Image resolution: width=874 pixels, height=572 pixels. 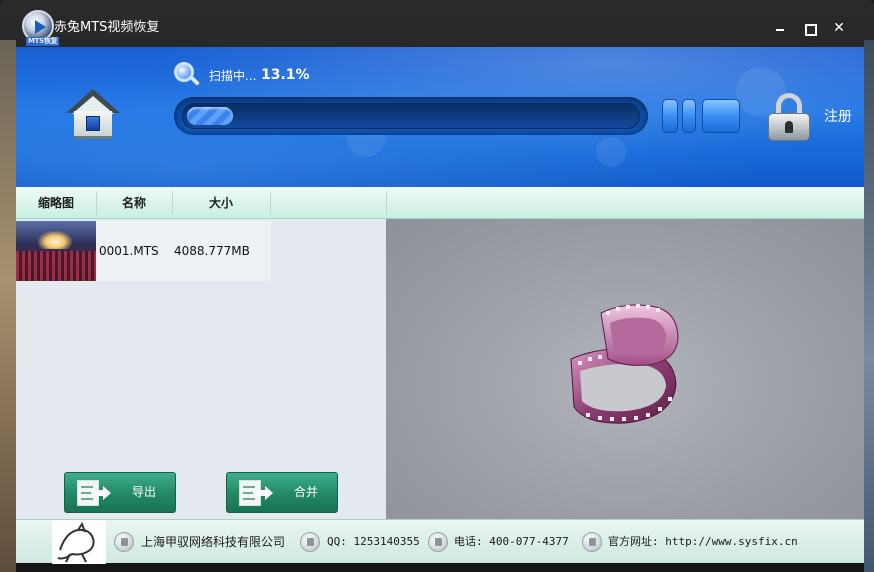 I want to click on window-title: 赤兔MTS视频恢复, so click(x=107, y=27).